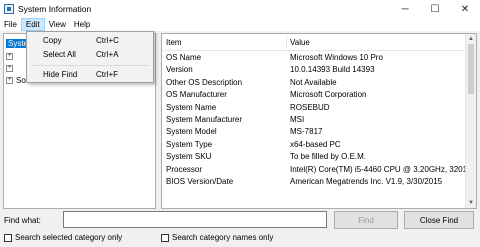  What do you see at coordinates (366, 220) in the screenshot?
I see `find-button: Find` at bounding box center [366, 220].